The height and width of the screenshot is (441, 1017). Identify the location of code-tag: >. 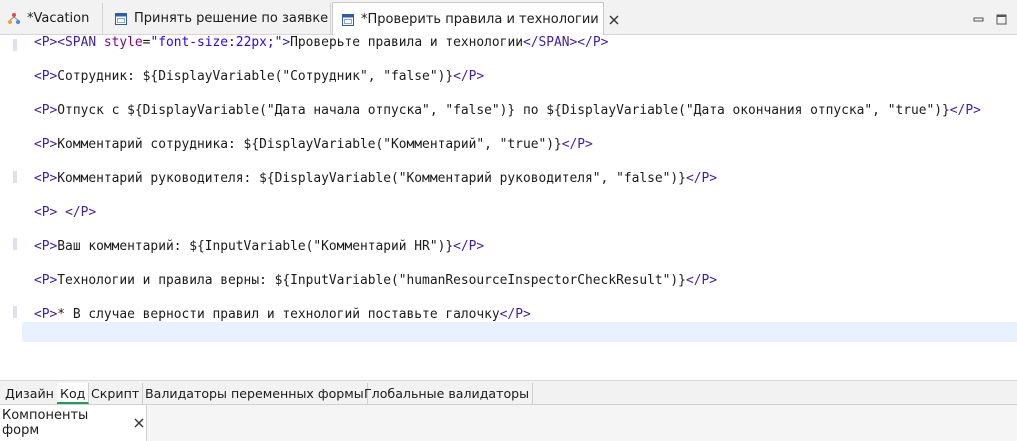
(286, 42).